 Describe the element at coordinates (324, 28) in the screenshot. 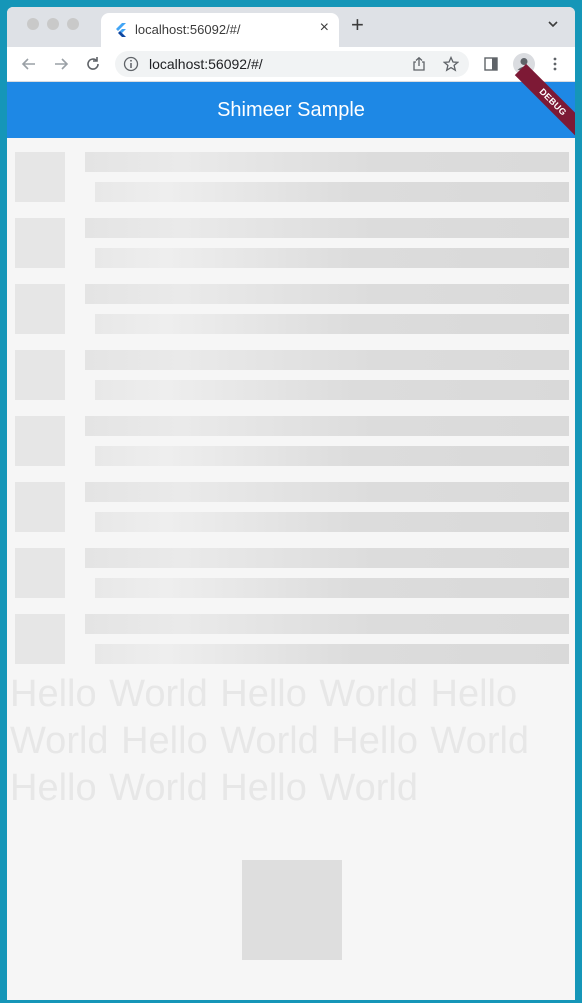

I see `tab-close-icon: ×` at that location.